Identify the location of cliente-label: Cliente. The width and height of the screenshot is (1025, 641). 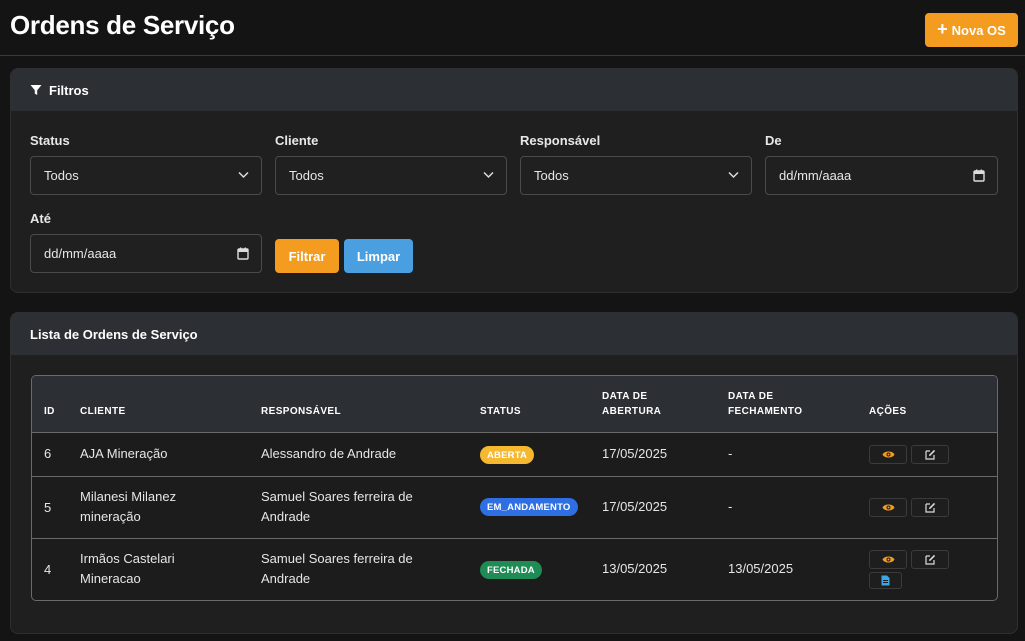
(297, 140).